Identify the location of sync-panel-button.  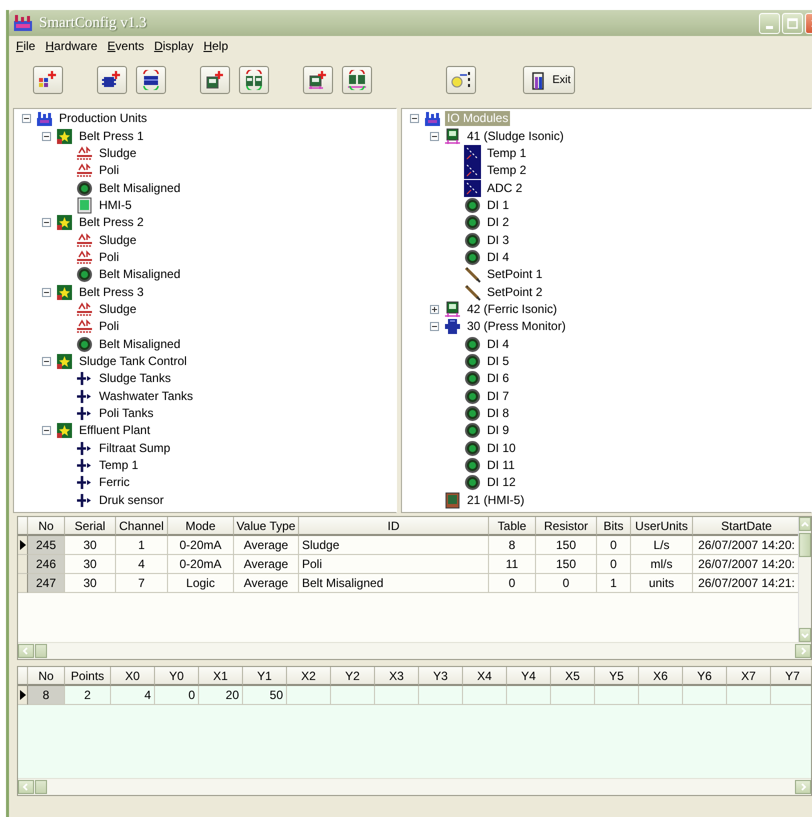
(254, 80).